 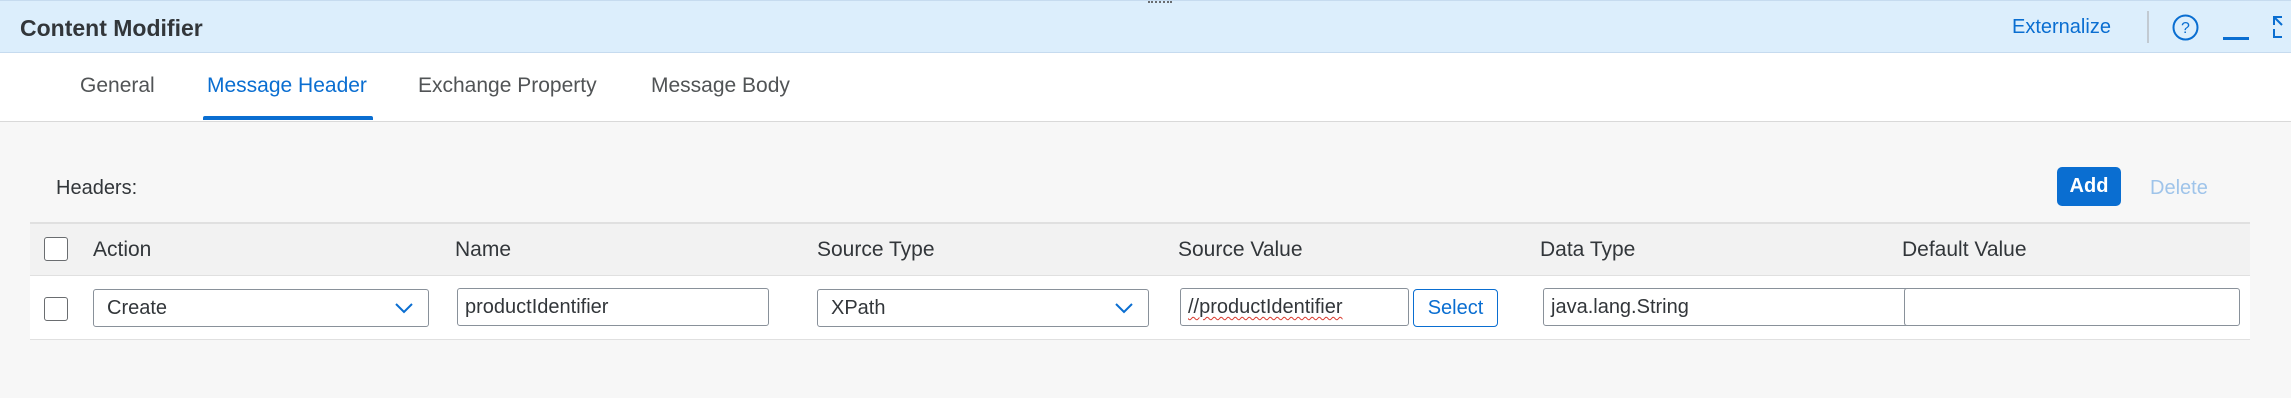 I want to click on source-type-select-value: XPath, so click(x=858, y=308).